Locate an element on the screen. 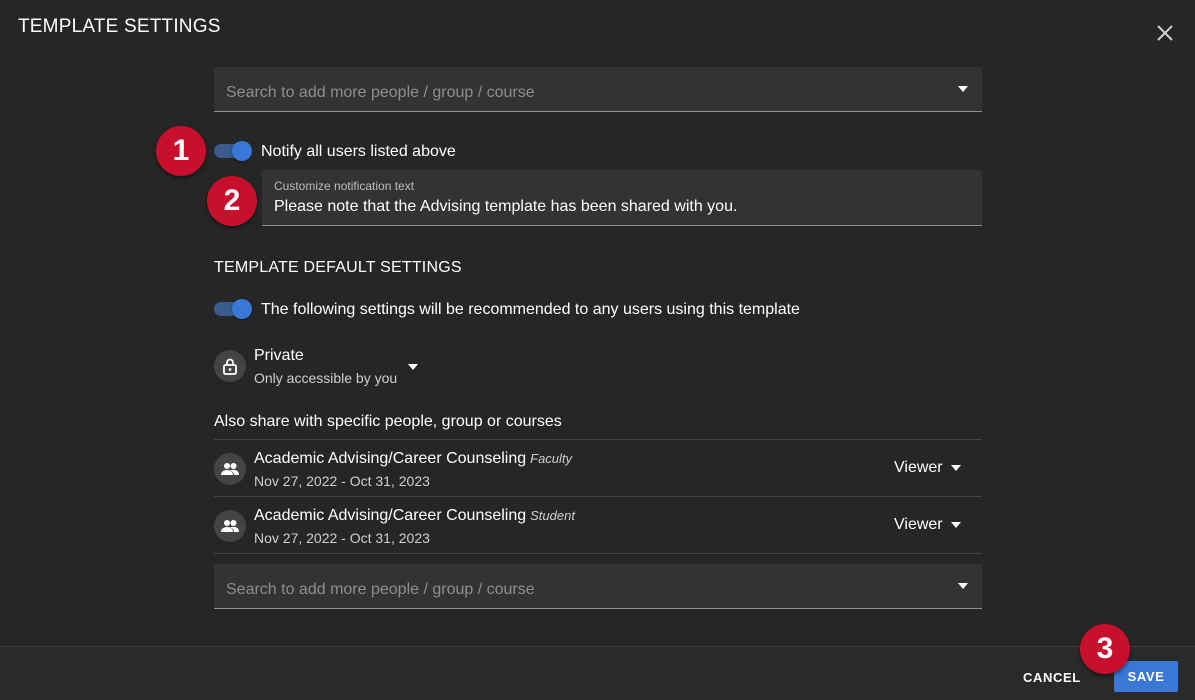  privacy-dropdown-chevron-icon is located at coordinates (413, 367).